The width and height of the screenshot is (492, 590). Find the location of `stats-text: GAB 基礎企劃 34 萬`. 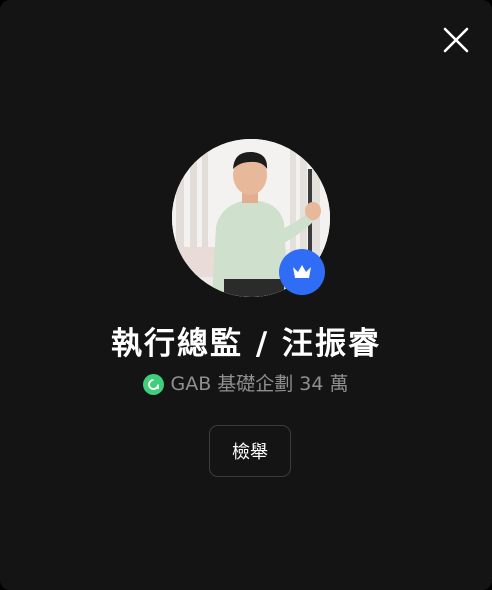

stats-text: GAB 基礎企劃 34 萬 is located at coordinates (259, 384).